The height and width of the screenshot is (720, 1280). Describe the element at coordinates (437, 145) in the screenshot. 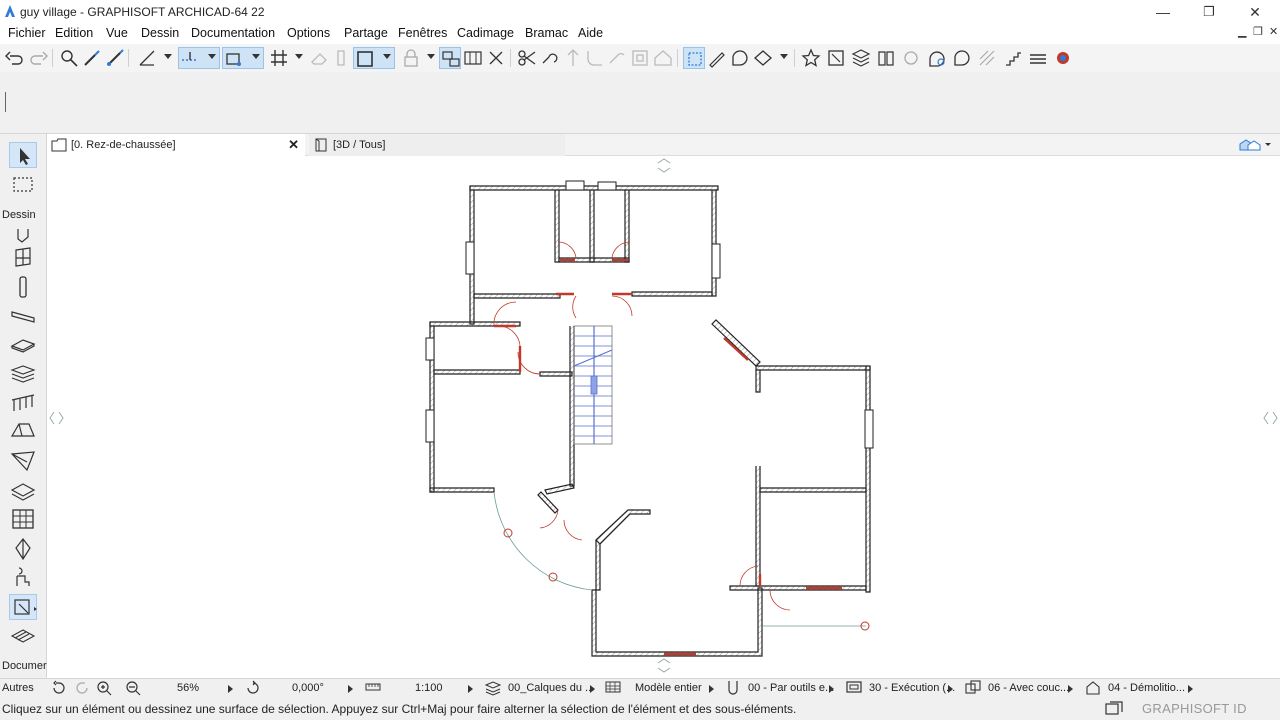

I see `tab-3d: [3D / Tous]` at that location.